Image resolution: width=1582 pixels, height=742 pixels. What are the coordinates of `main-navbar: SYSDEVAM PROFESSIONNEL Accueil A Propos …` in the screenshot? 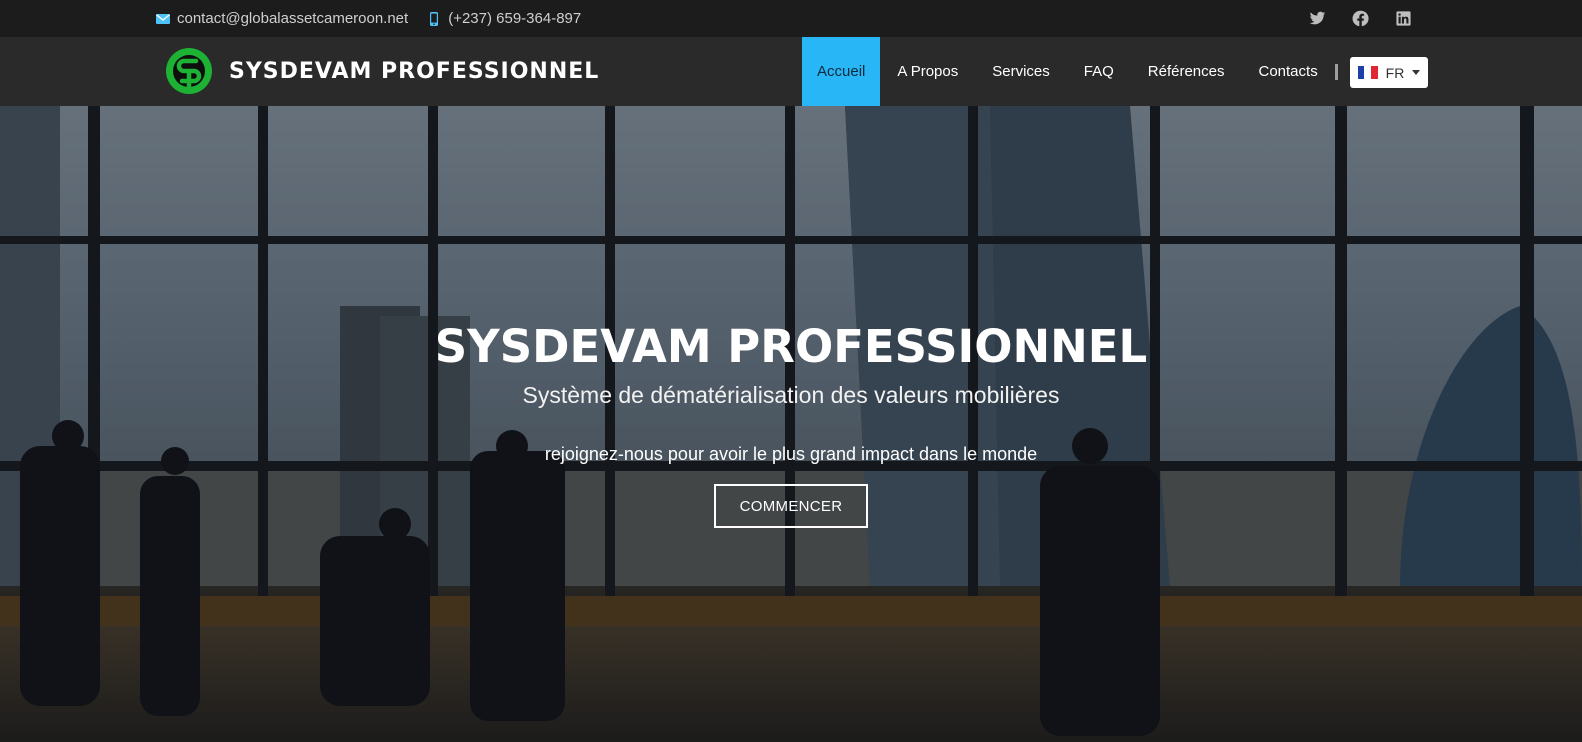 It's located at (791, 71).